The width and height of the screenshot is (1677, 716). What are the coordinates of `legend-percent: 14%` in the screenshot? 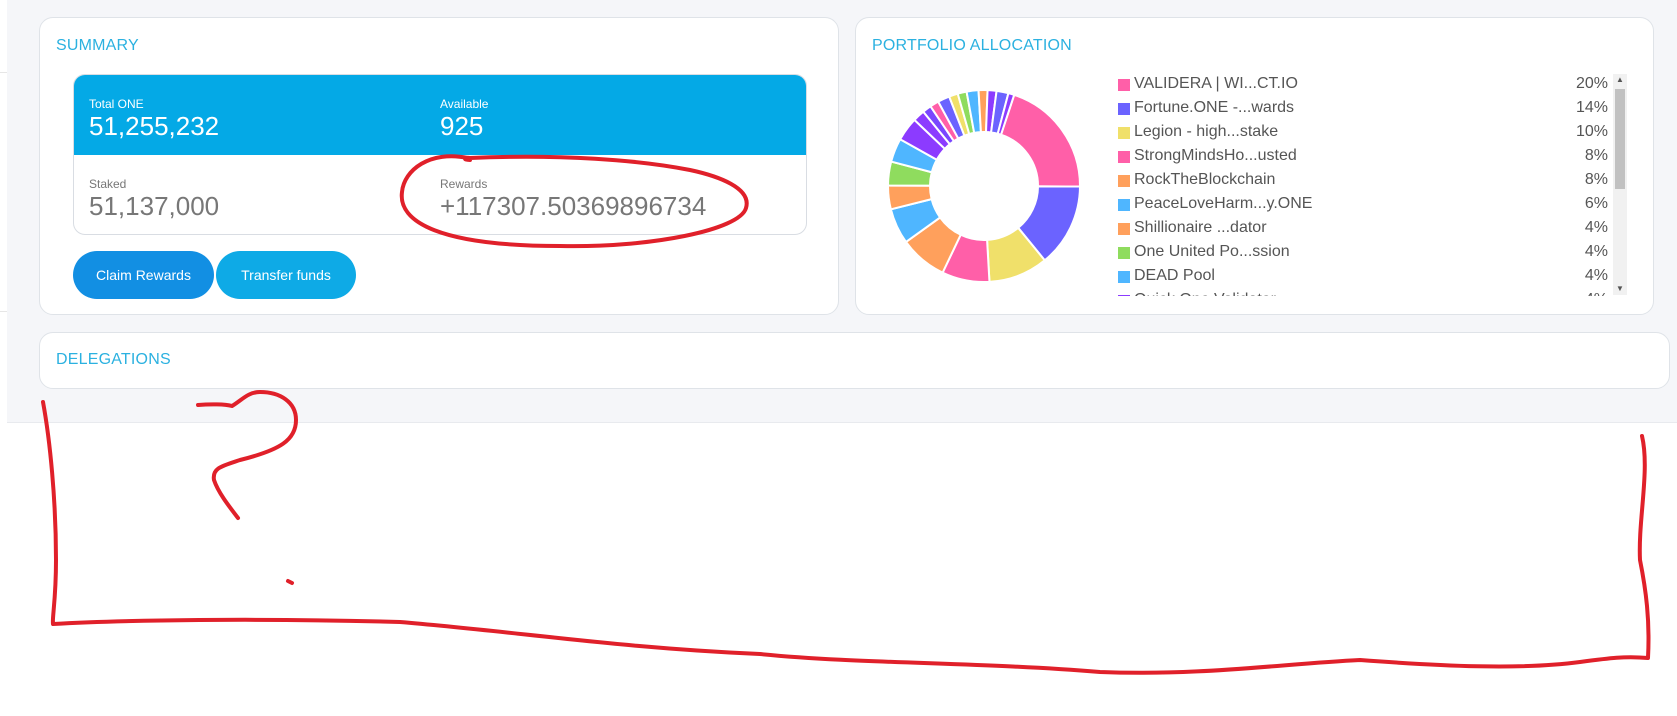 It's located at (1591, 107).